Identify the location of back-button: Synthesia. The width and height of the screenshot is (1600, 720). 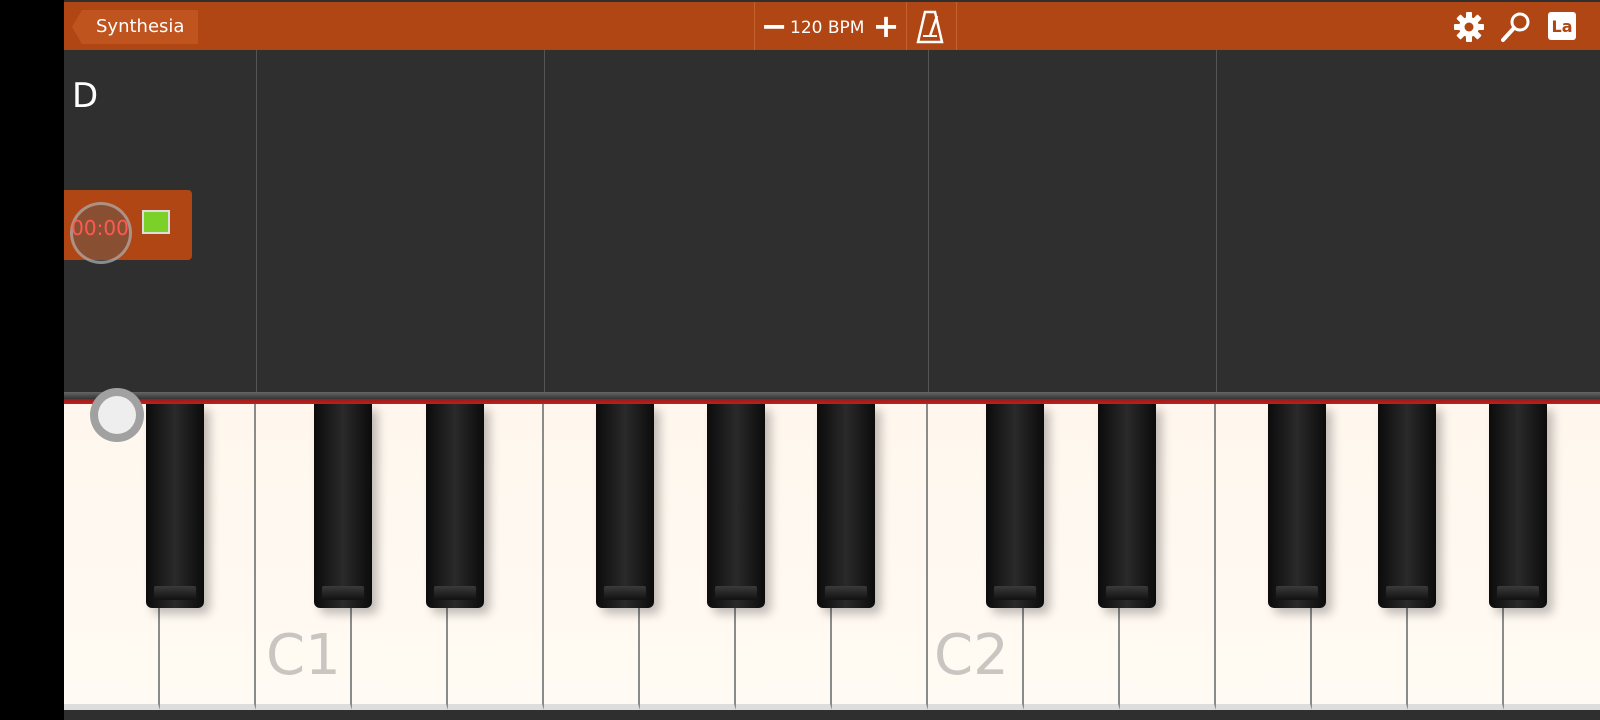
(135, 27).